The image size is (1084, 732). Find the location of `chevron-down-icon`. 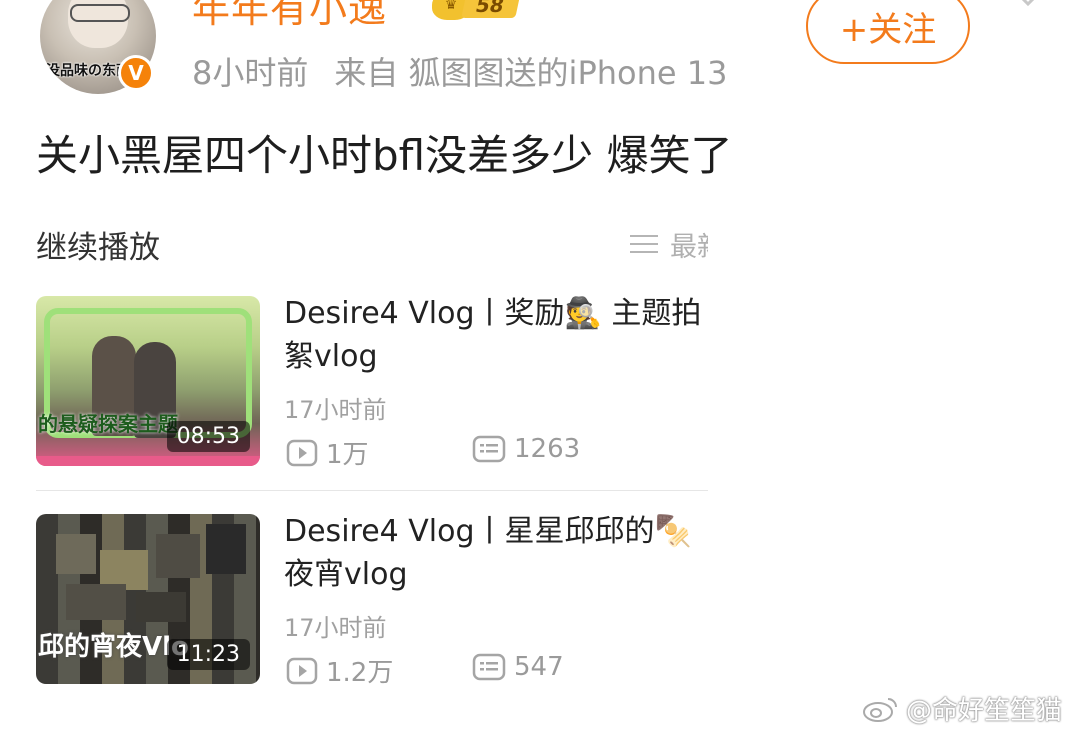

chevron-down-icon is located at coordinates (1028, 11).